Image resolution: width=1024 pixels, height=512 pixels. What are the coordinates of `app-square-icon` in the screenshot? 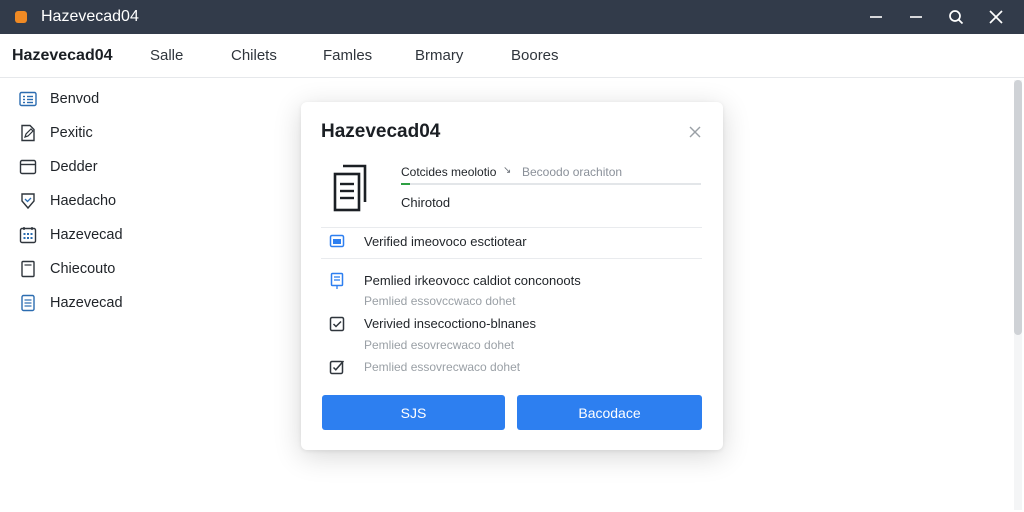 It's located at (21, 17).